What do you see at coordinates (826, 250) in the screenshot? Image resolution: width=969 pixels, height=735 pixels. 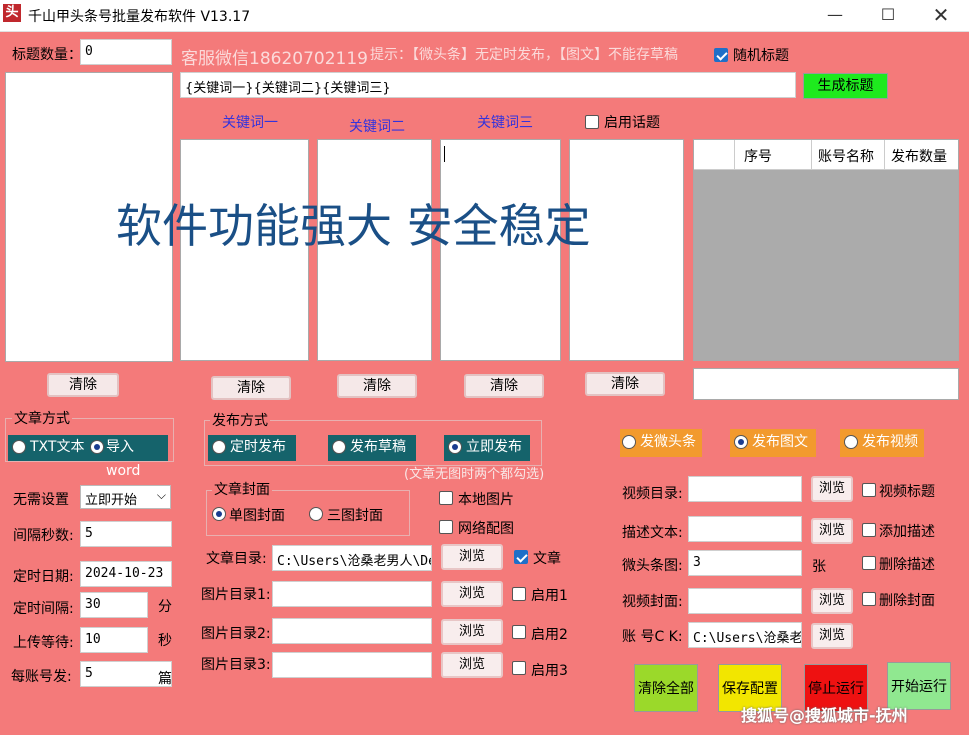 I see `accounts-table: 序号 账号名称 发布数量` at bounding box center [826, 250].